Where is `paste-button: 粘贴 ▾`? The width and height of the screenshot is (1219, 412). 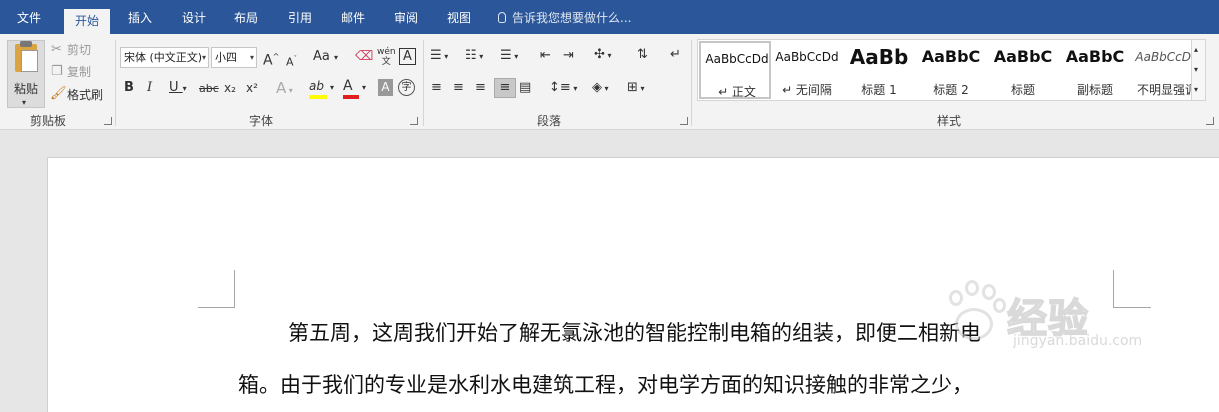
paste-button: 粘贴 ▾ is located at coordinates (26, 74).